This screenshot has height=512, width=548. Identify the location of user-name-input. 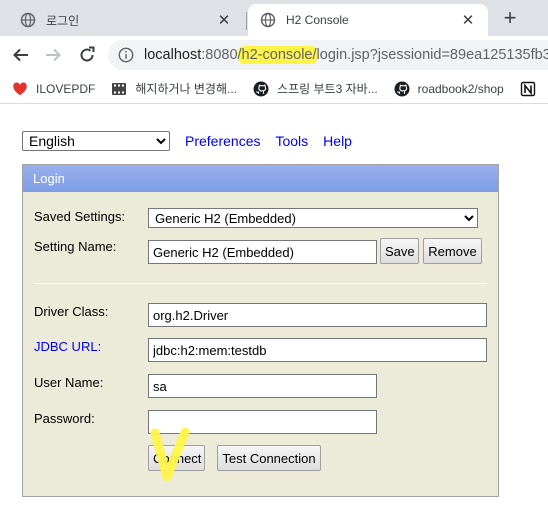
(262, 386).